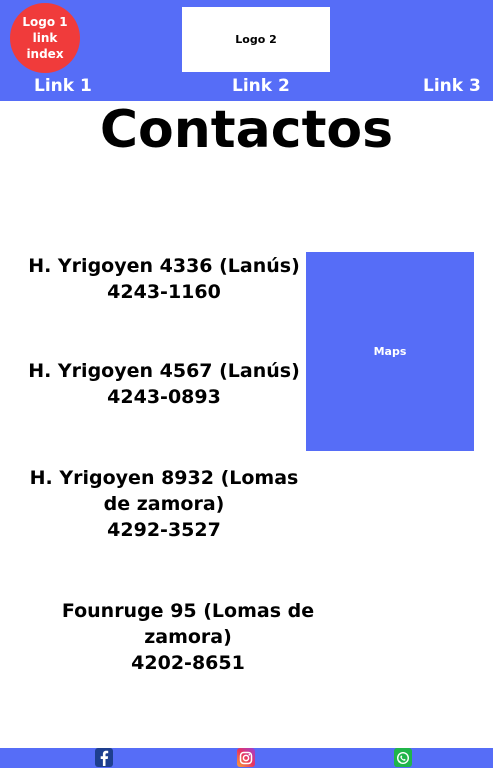 The image size is (493, 768). Describe the element at coordinates (104, 757) in the screenshot. I see `facebook-icon` at that location.